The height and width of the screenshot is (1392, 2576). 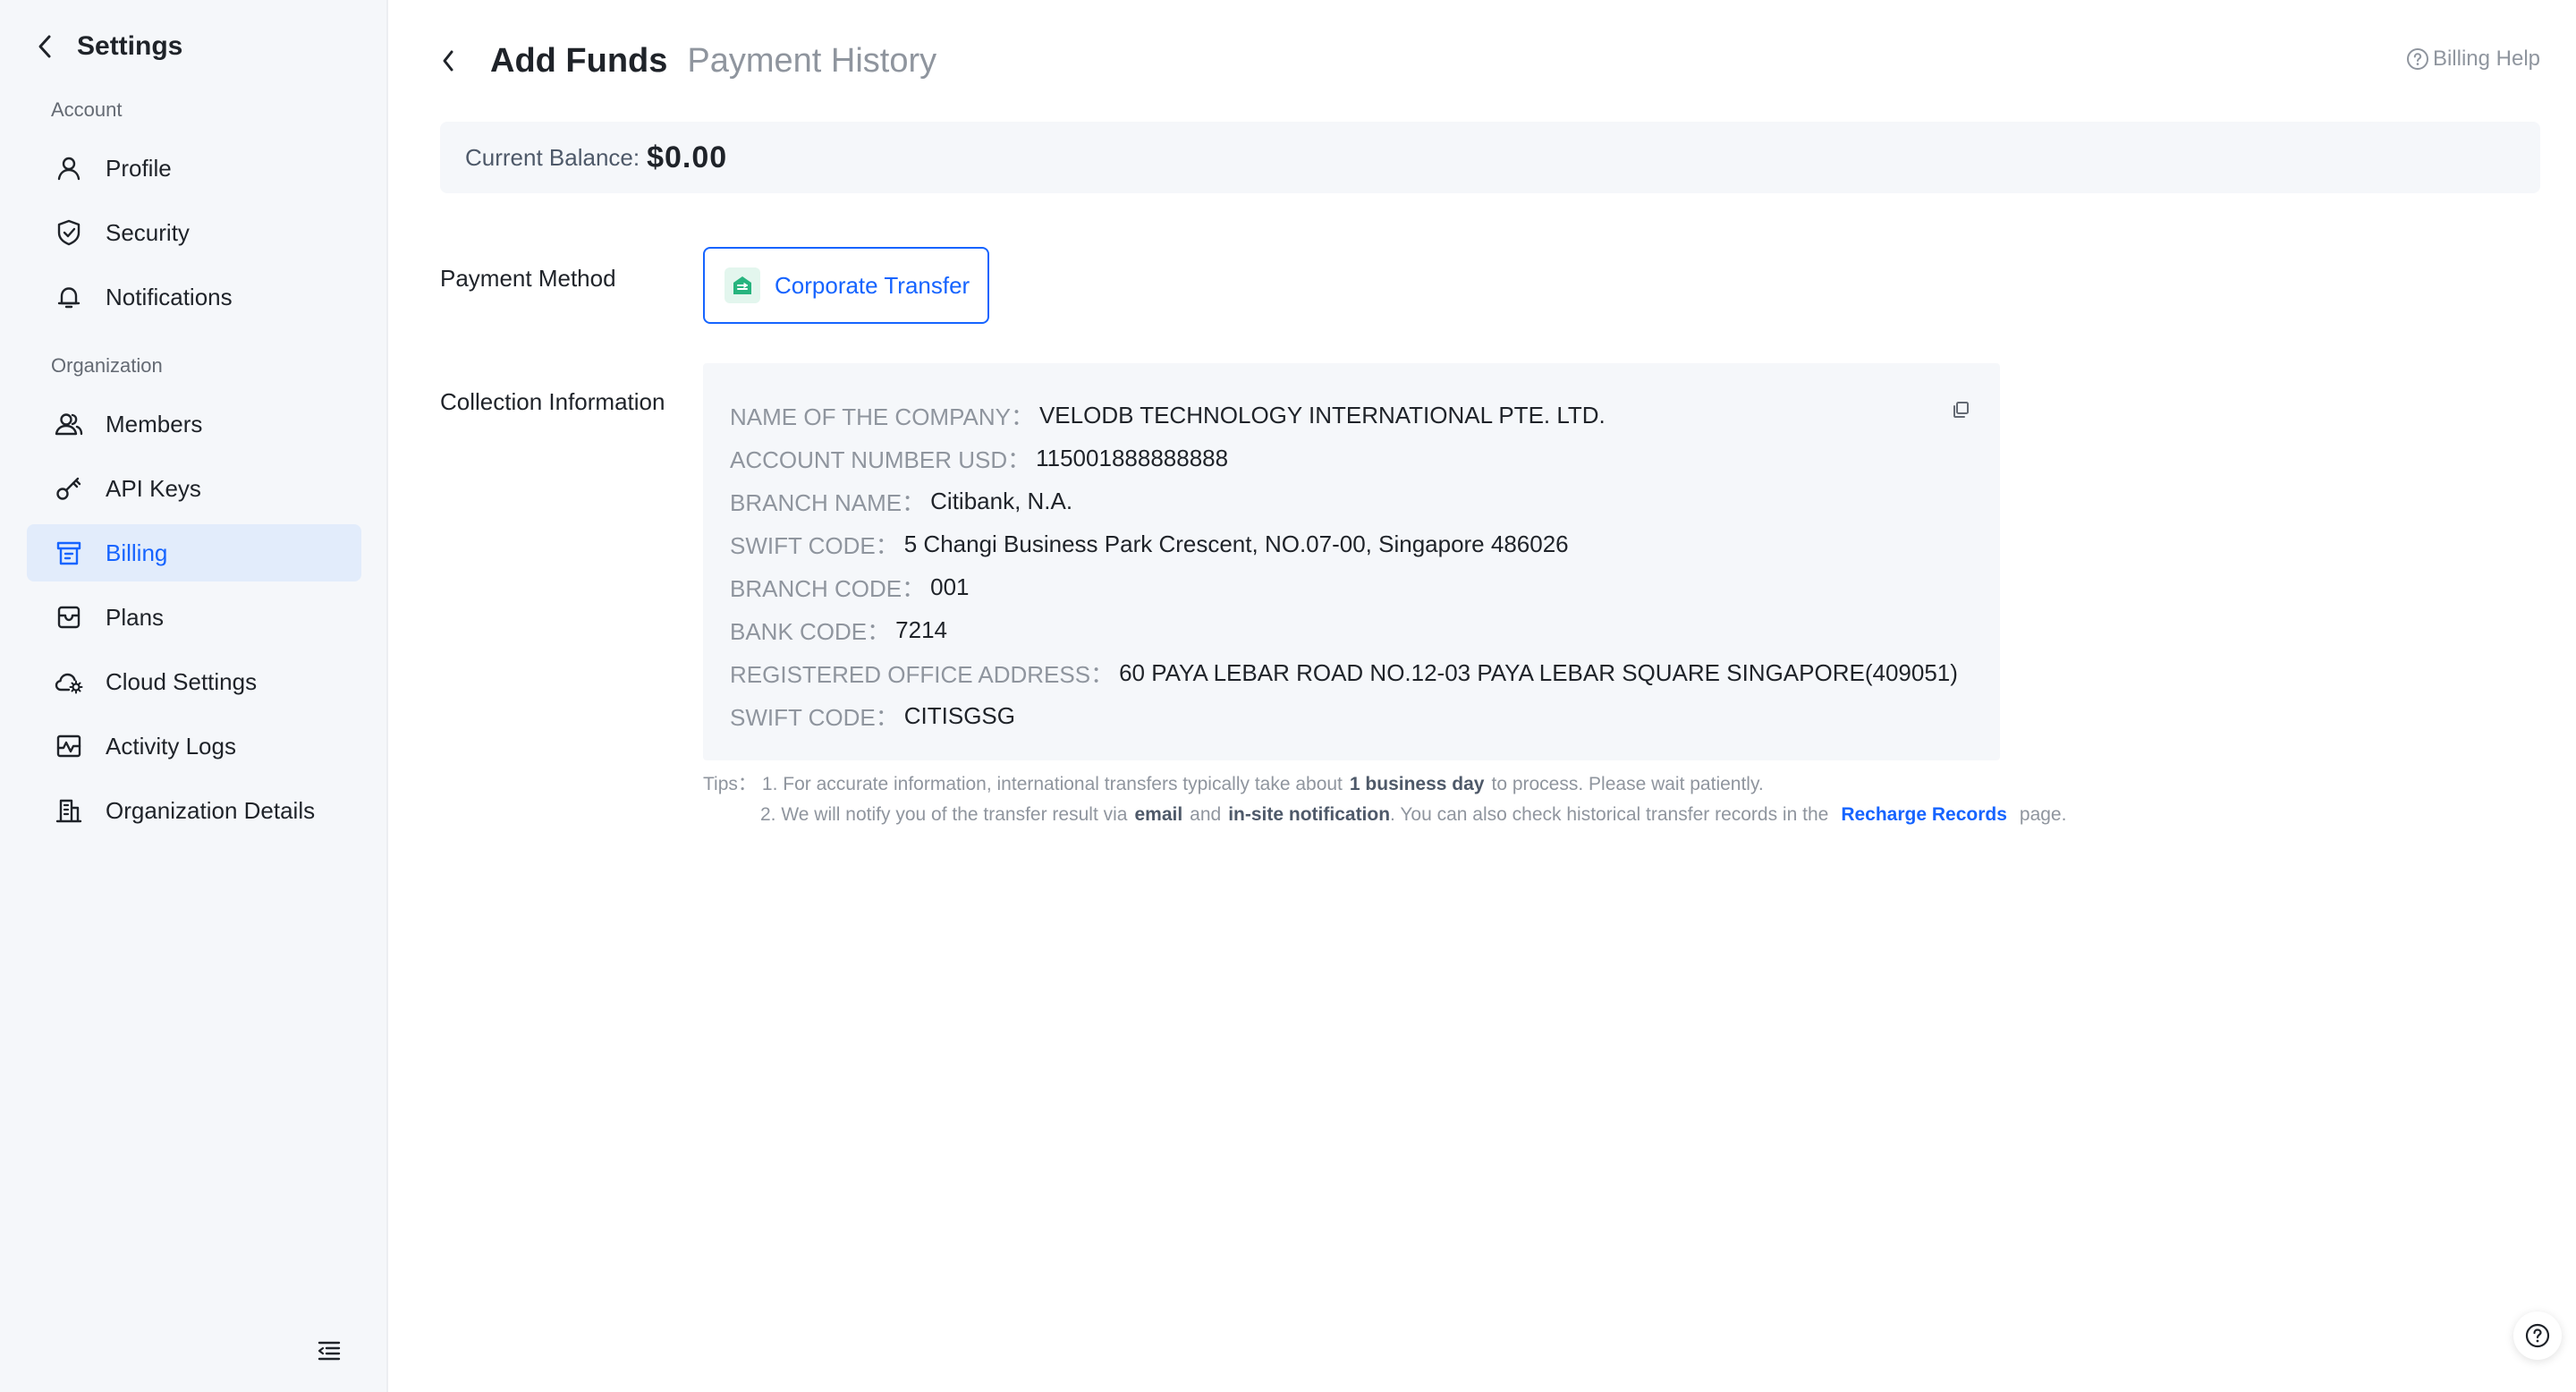 What do you see at coordinates (148, 232) in the screenshot?
I see `sidebar-item-label: Security` at bounding box center [148, 232].